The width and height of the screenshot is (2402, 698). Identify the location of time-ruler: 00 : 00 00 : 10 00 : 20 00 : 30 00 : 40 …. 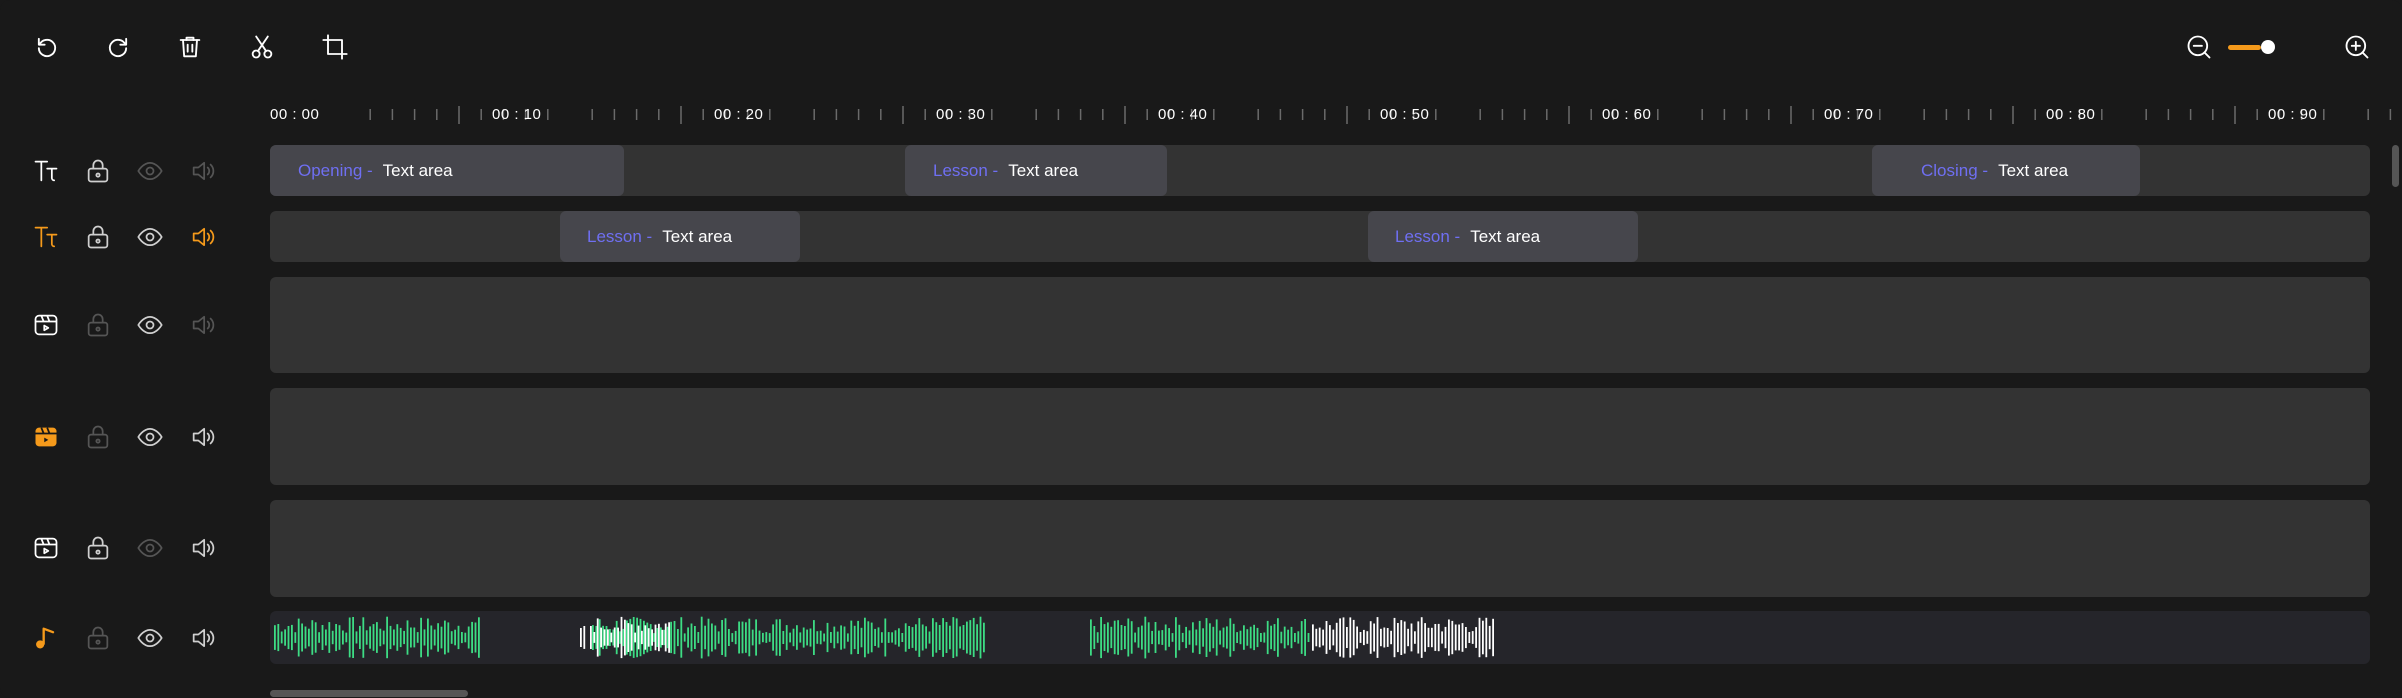
(1336, 116).